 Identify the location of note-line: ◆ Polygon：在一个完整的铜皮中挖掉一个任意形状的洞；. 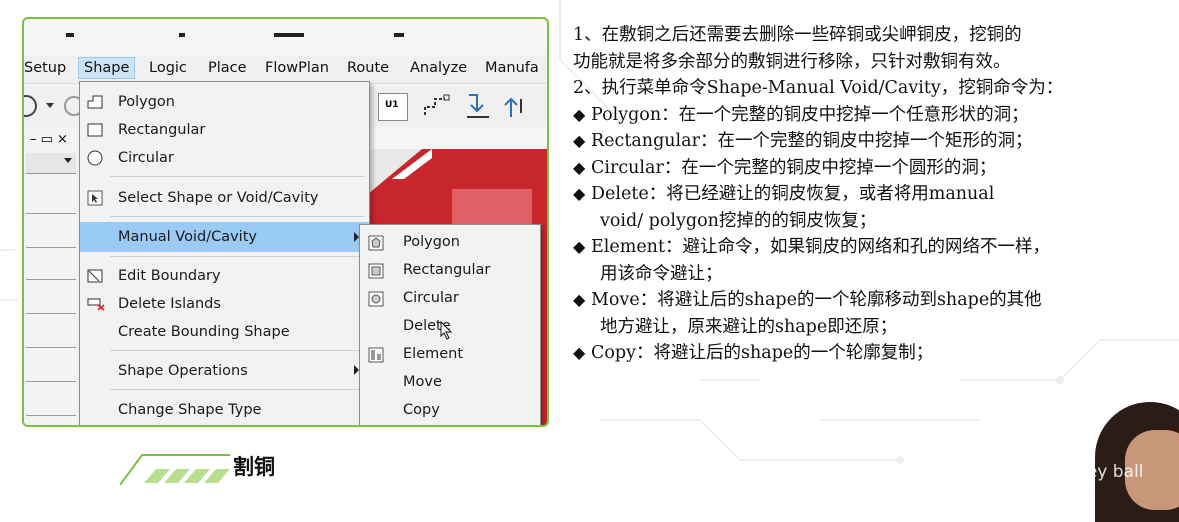
(873, 115).